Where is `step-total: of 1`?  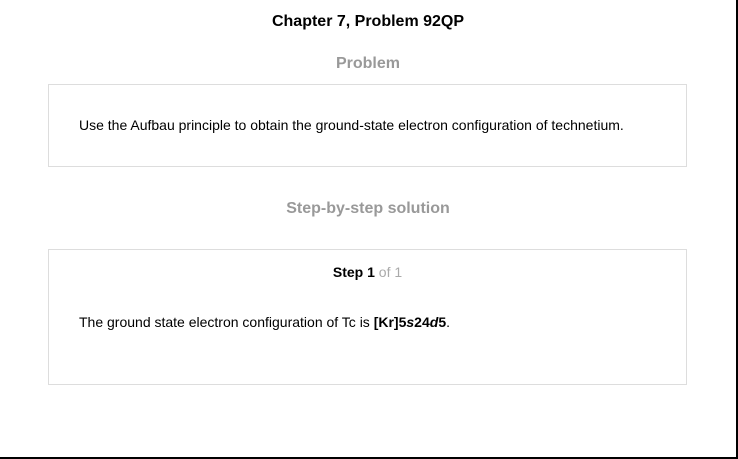 step-total: of 1 is located at coordinates (390, 272).